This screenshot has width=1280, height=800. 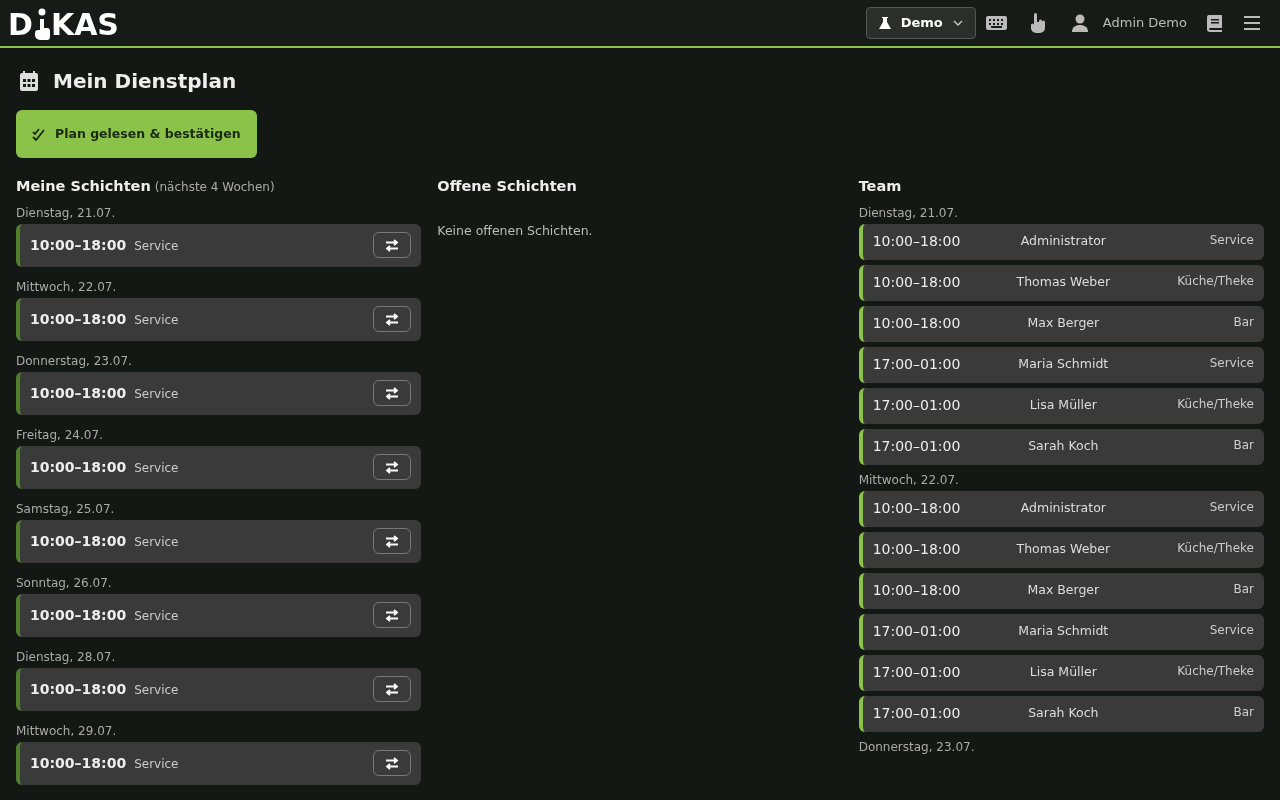 I want to click on user-name: Admin Demo, so click(x=1144, y=23).